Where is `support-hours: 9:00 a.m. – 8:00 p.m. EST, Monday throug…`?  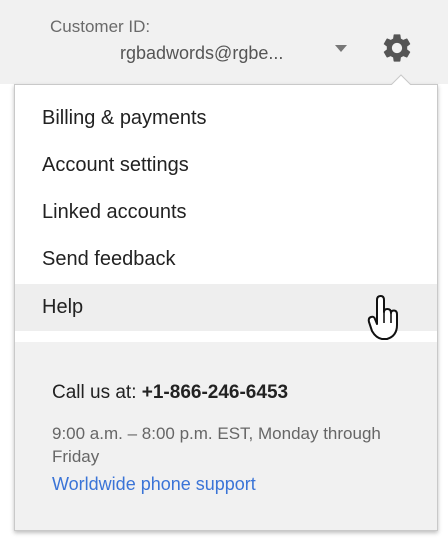 support-hours: 9:00 a.m. – 8:00 p.m. EST, Monday throug… is located at coordinates (216, 445).